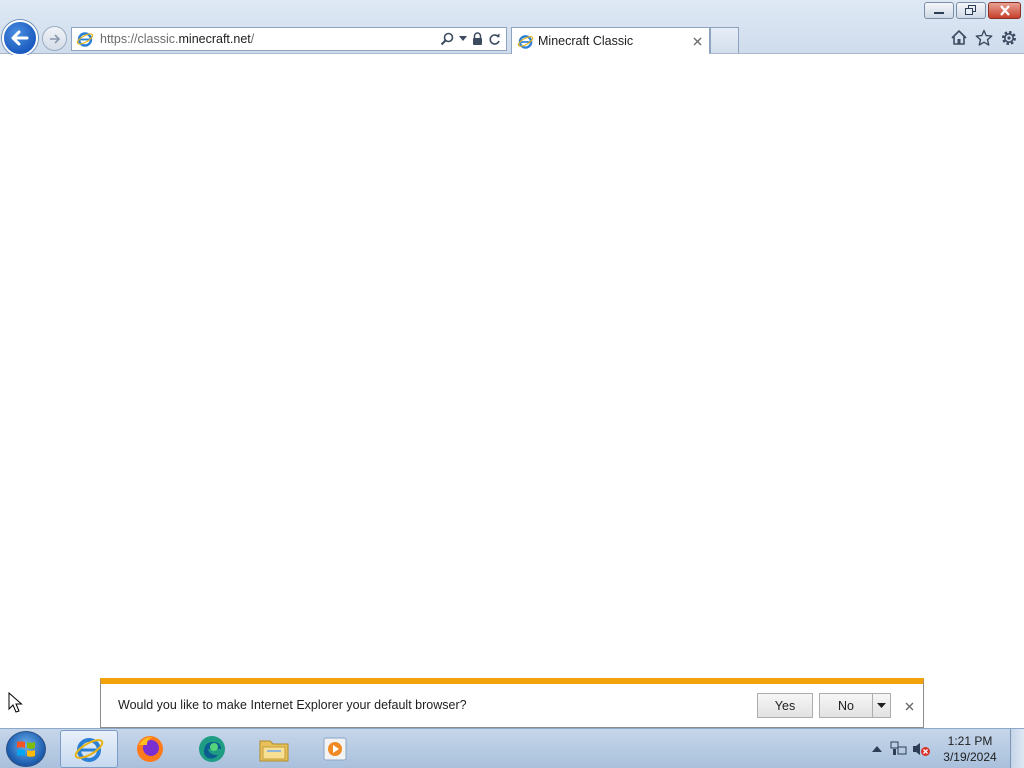 The image size is (1024, 768). Describe the element at coordinates (724, 40) in the screenshot. I see `new-tab-button` at that location.